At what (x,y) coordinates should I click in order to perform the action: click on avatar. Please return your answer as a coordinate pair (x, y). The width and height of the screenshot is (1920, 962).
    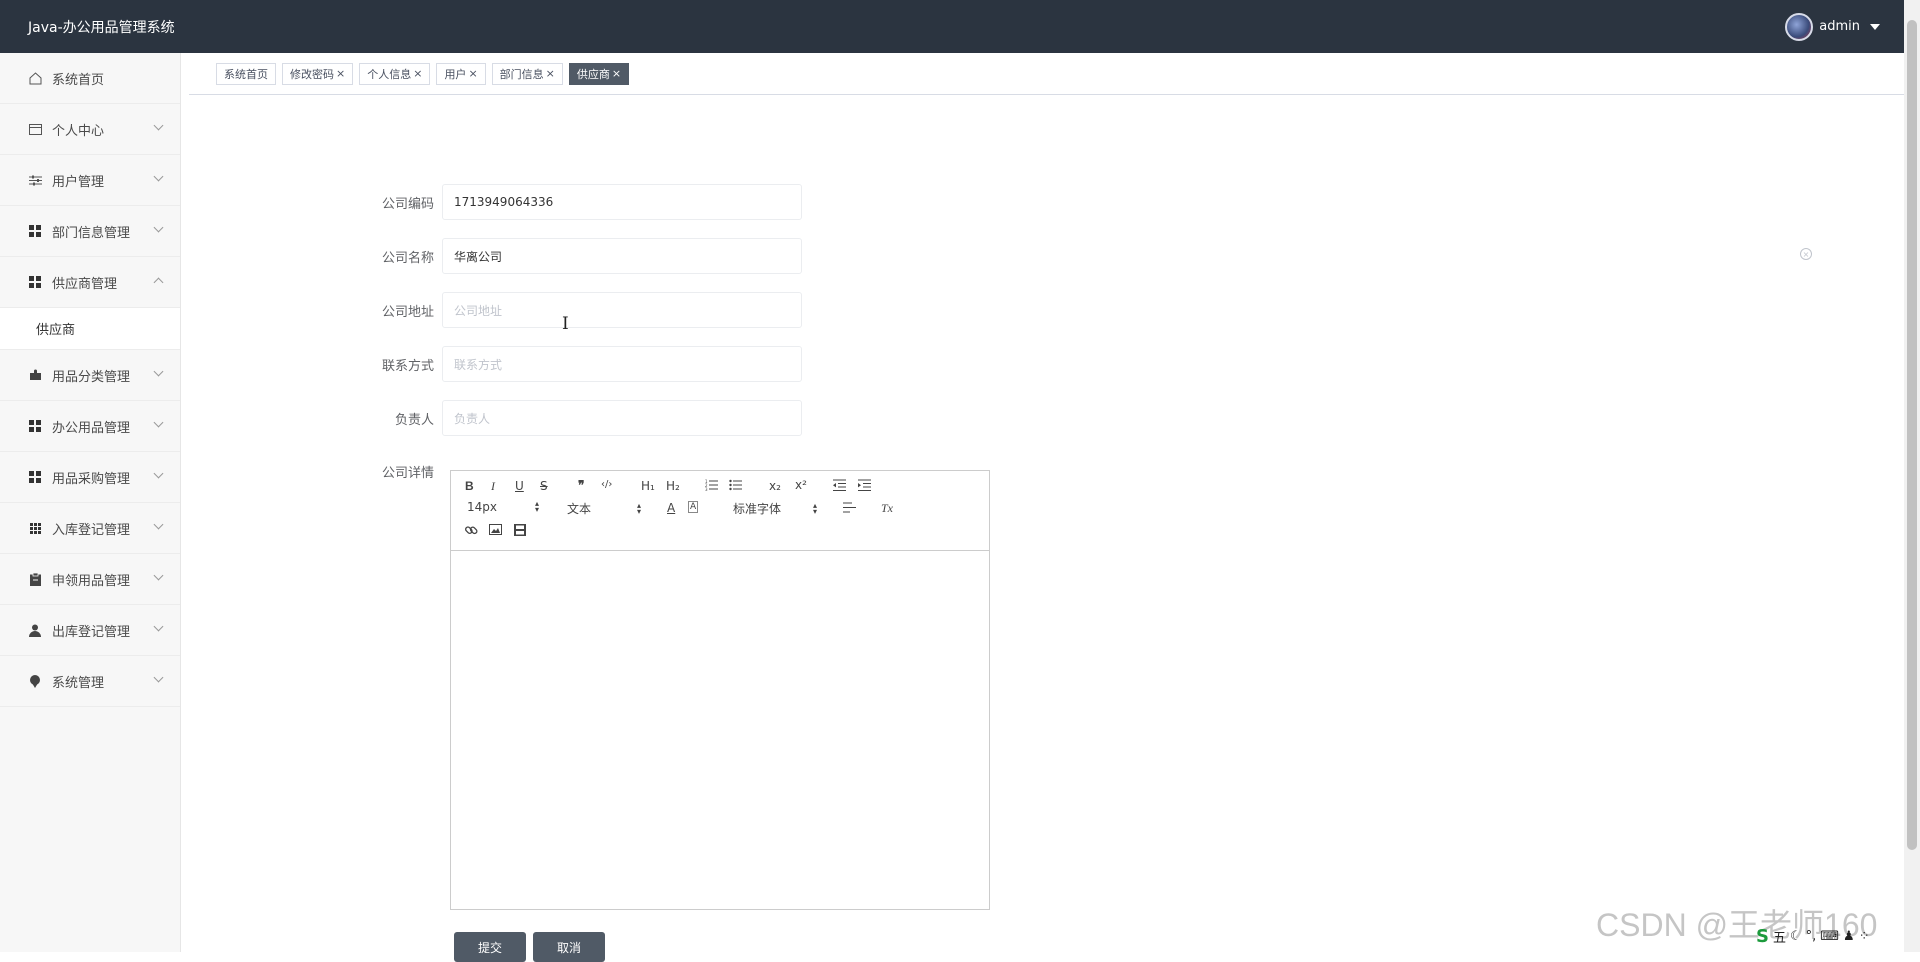
    Looking at the image, I should click on (1799, 26).